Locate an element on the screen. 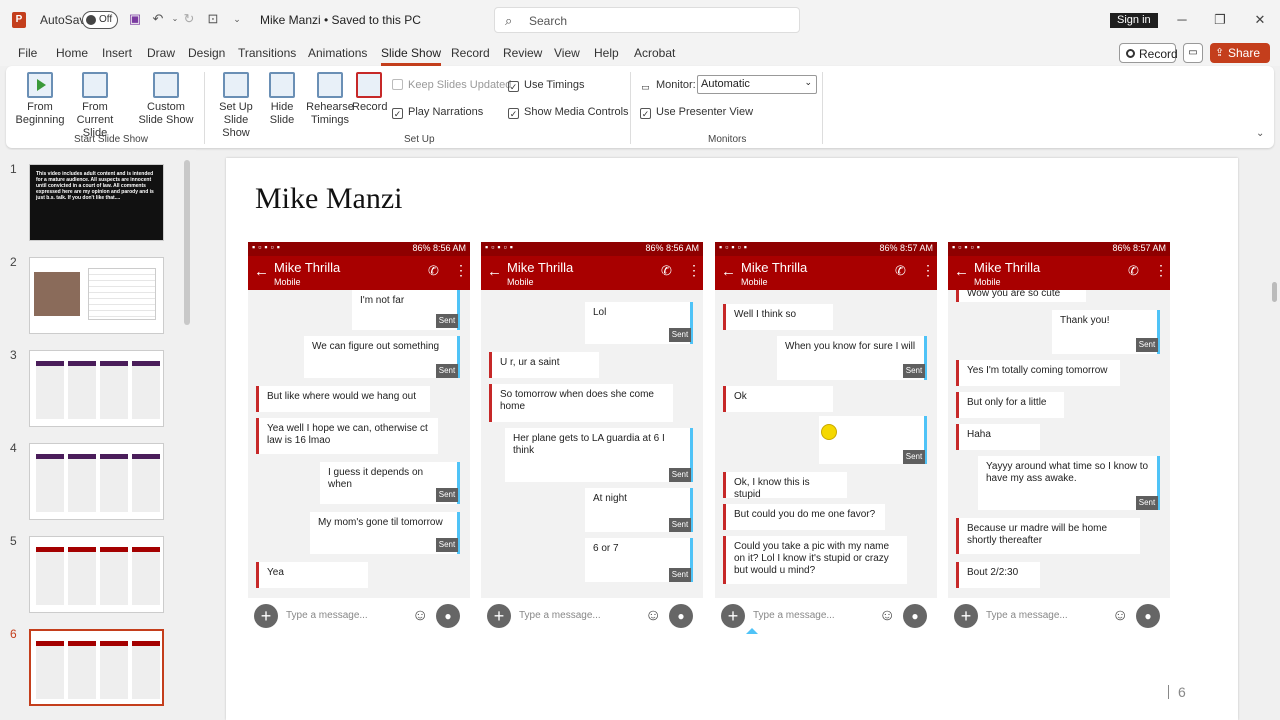 The image size is (1280, 720). incoming-message: So tomorrow when does she come home is located at coordinates (581, 403).